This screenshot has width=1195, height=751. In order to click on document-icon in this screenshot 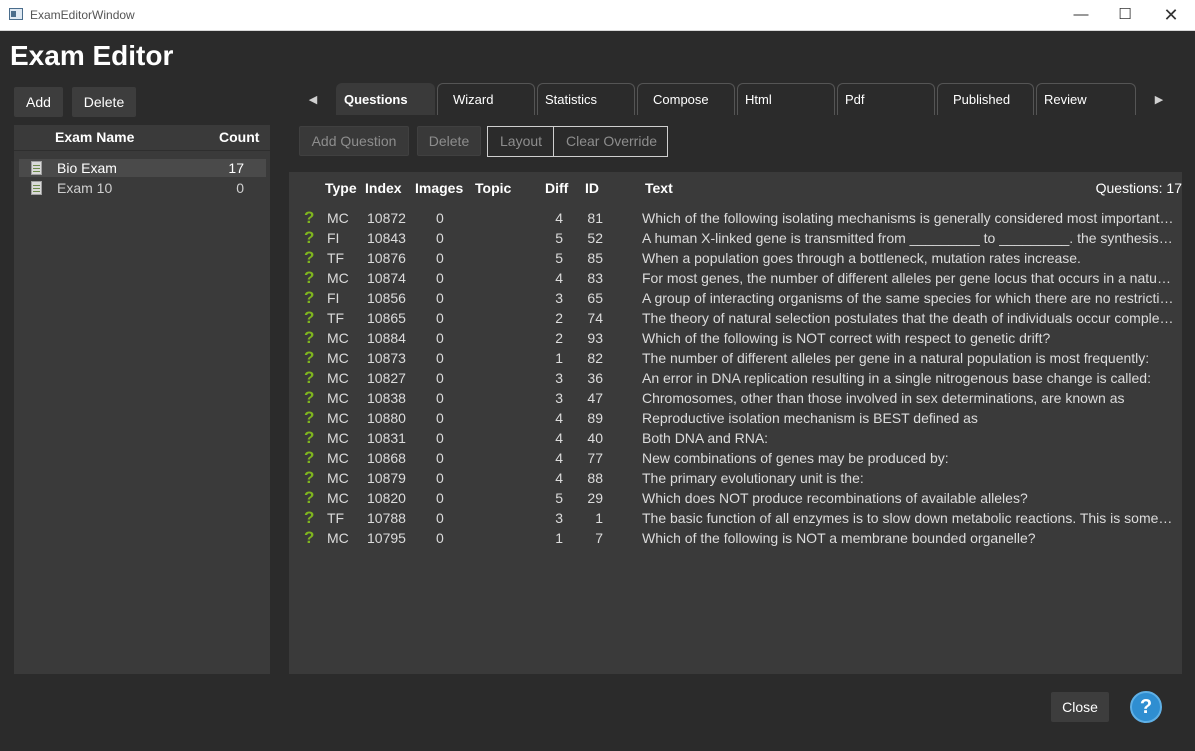, I will do `click(36, 188)`.